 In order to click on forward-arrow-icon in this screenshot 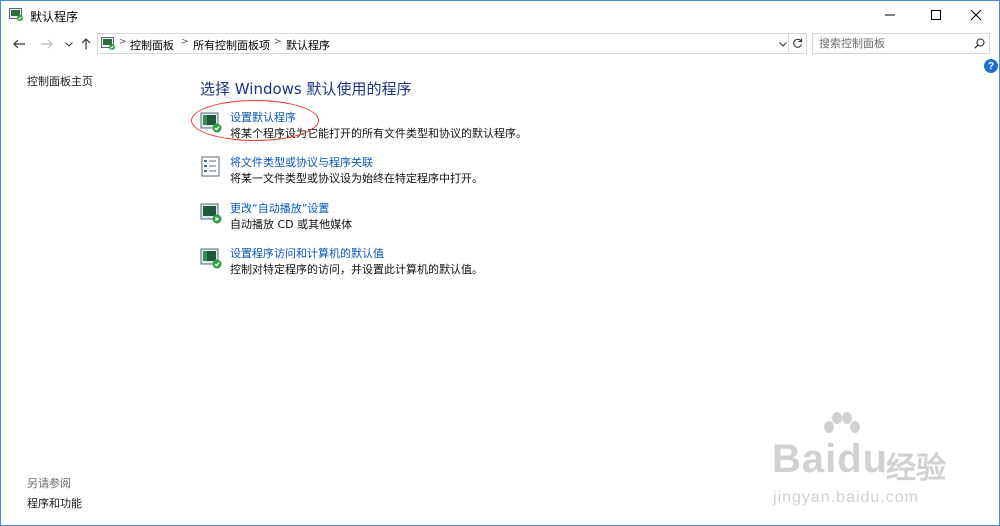, I will do `click(46, 44)`.